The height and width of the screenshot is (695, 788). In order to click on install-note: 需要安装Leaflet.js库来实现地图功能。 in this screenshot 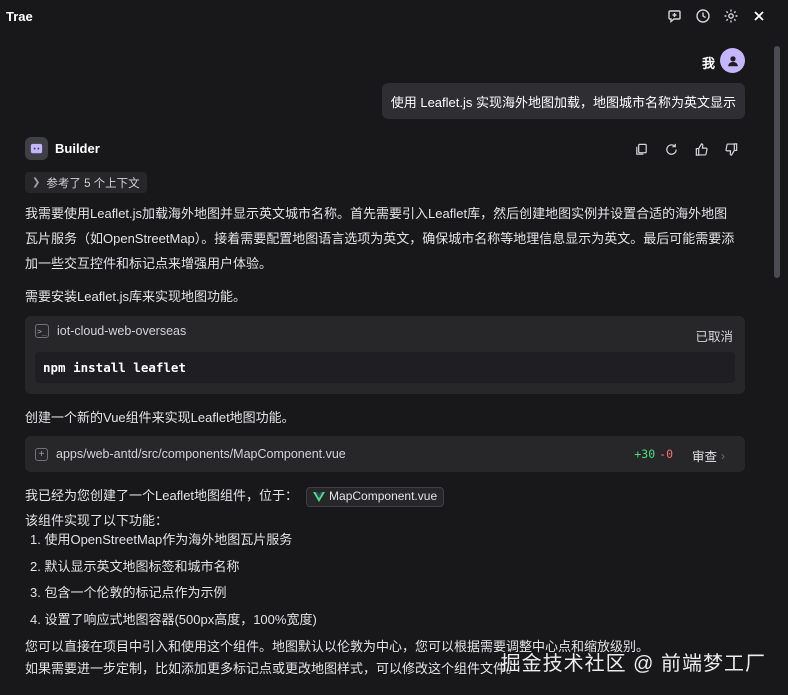, I will do `click(136, 296)`.